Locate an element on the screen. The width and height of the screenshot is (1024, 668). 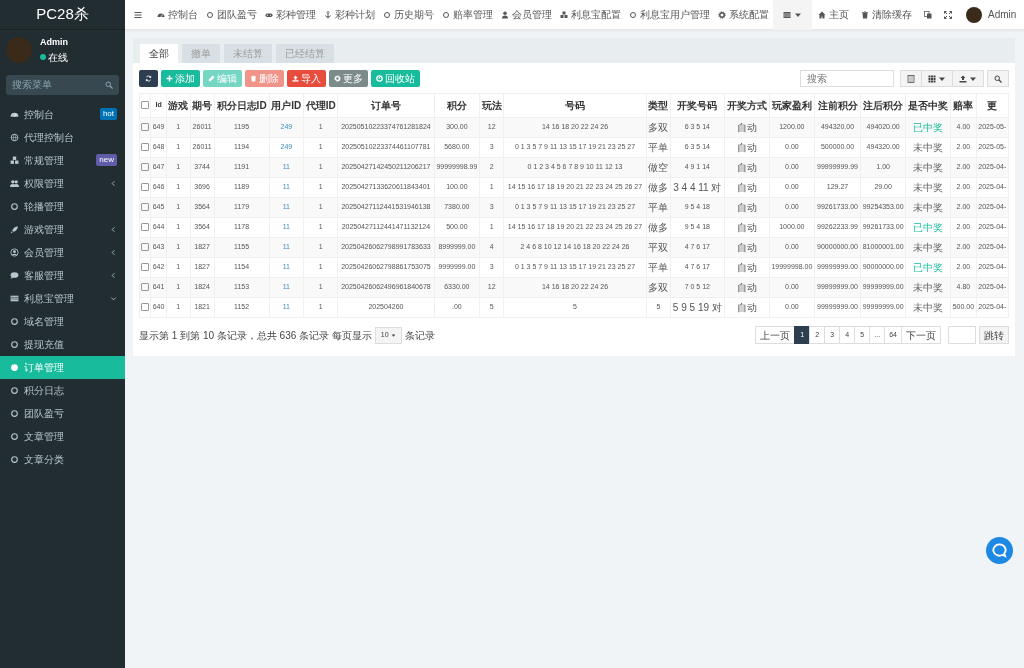
column-header: 注后积分 is located at coordinates (883, 105).